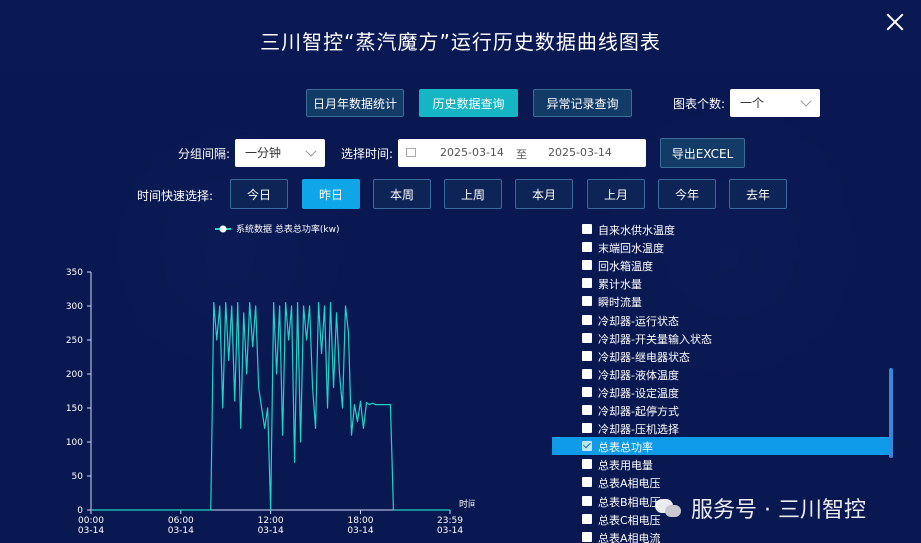 This screenshot has height=543, width=921. I want to click on metric-item: 冷却器-继电器状态, so click(722, 356).